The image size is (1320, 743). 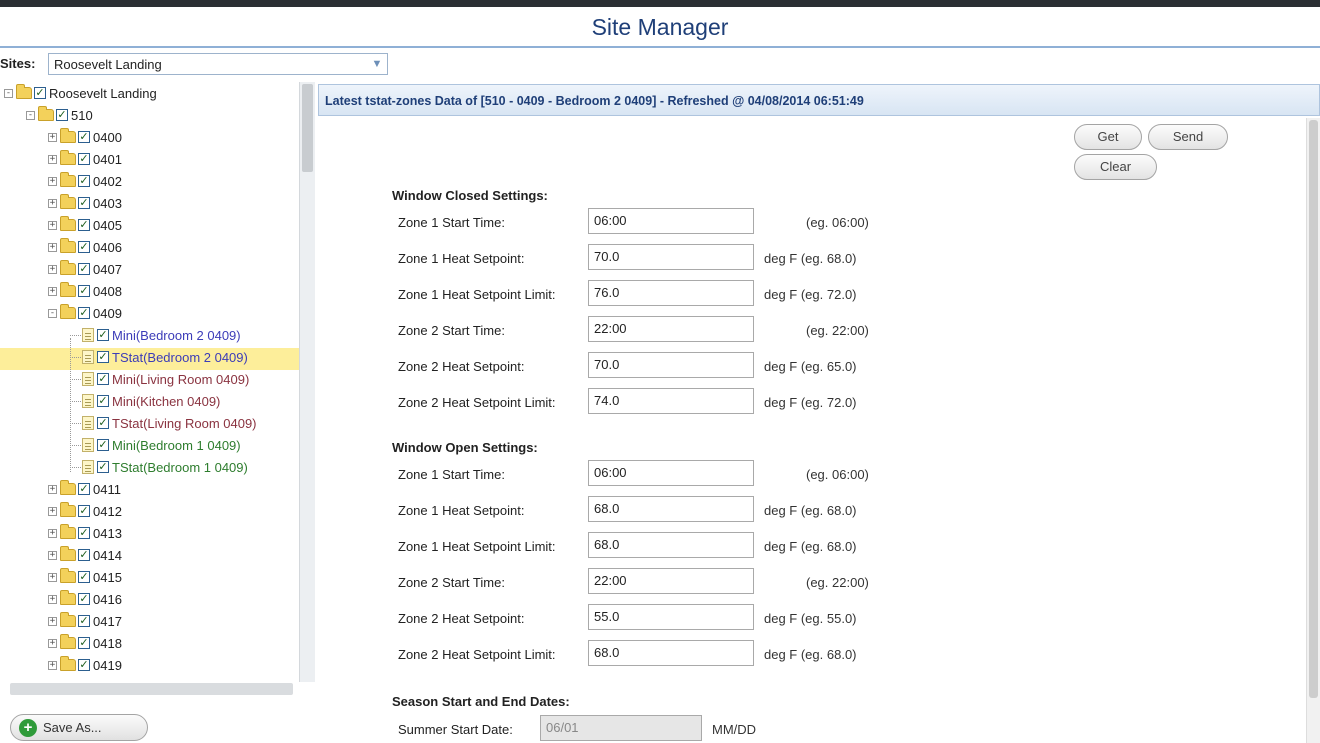 I want to click on tree-node-unit: + ✓ 0406, so click(x=85, y=247).